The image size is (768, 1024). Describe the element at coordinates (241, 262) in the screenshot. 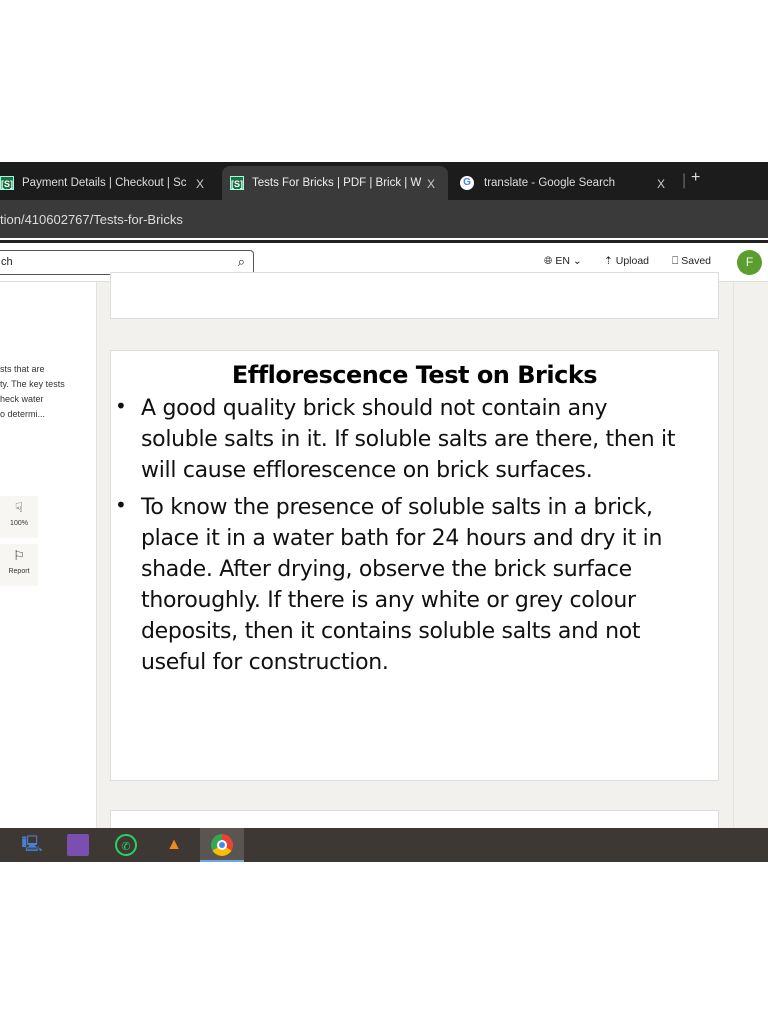

I see `search-icon: ⌕` at that location.